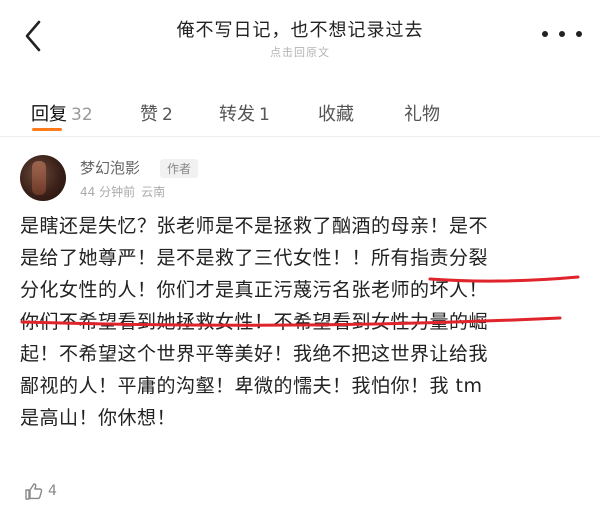 Image resolution: width=600 pixels, height=519 pixels. Describe the element at coordinates (82, 115) in the screenshot. I see `tab-count: 32` at that location.